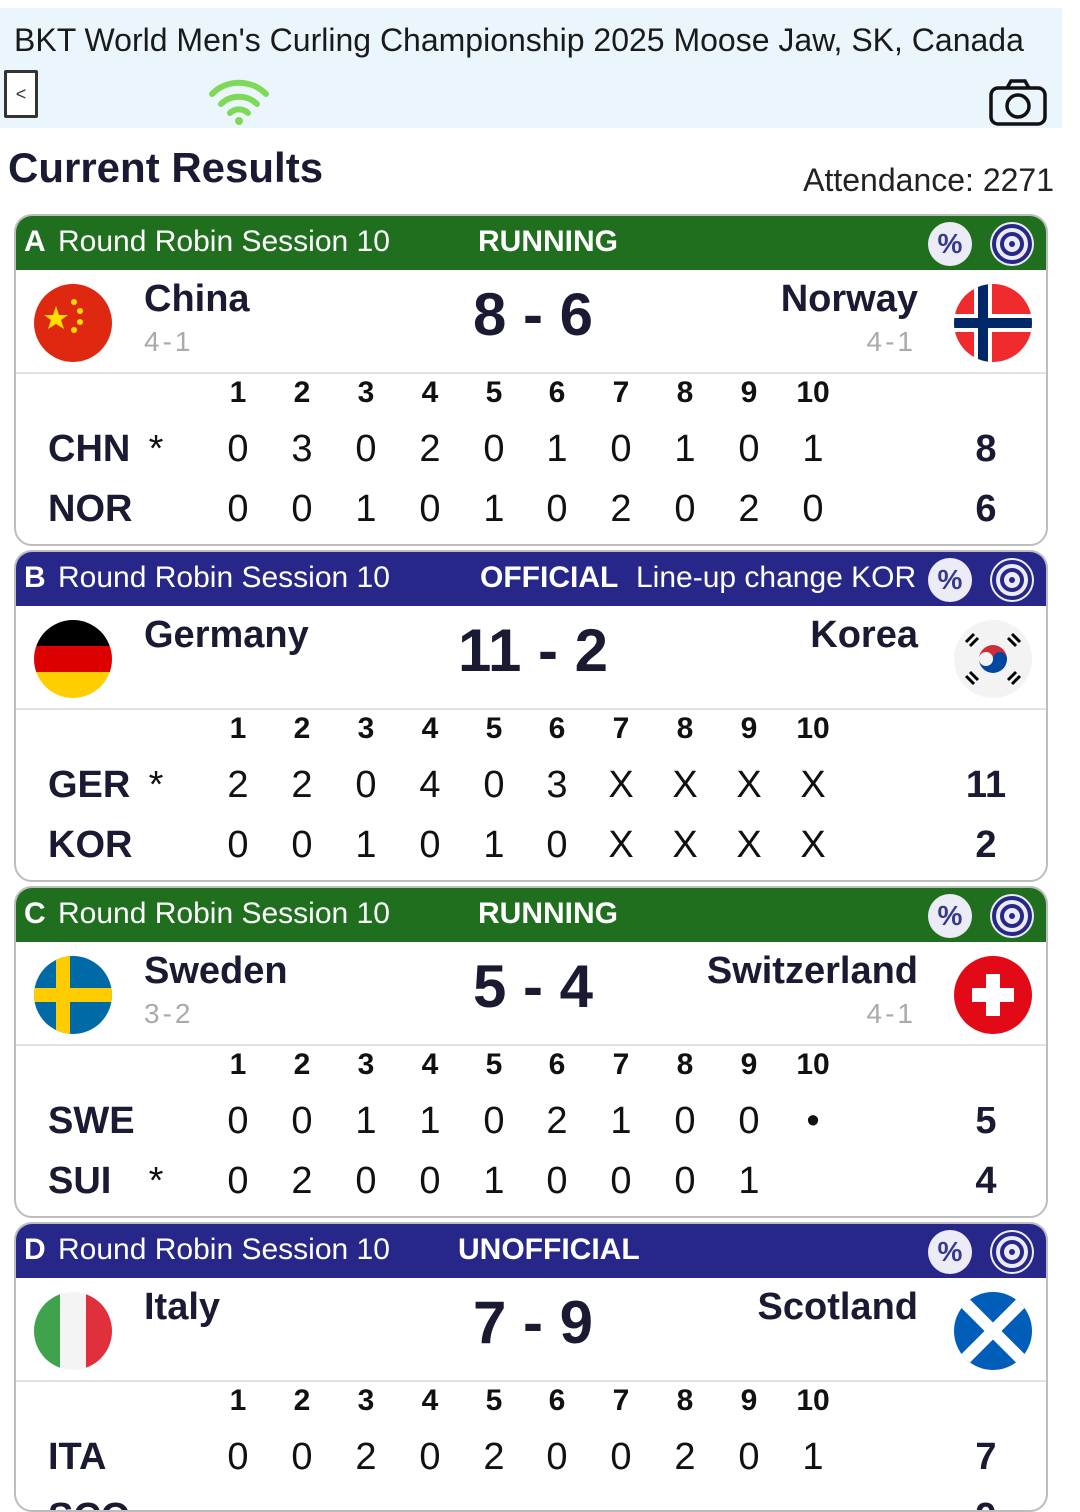 This screenshot has height=1512, width=1080. I want to click on game-score: 11 - 2, so click(533, 650).